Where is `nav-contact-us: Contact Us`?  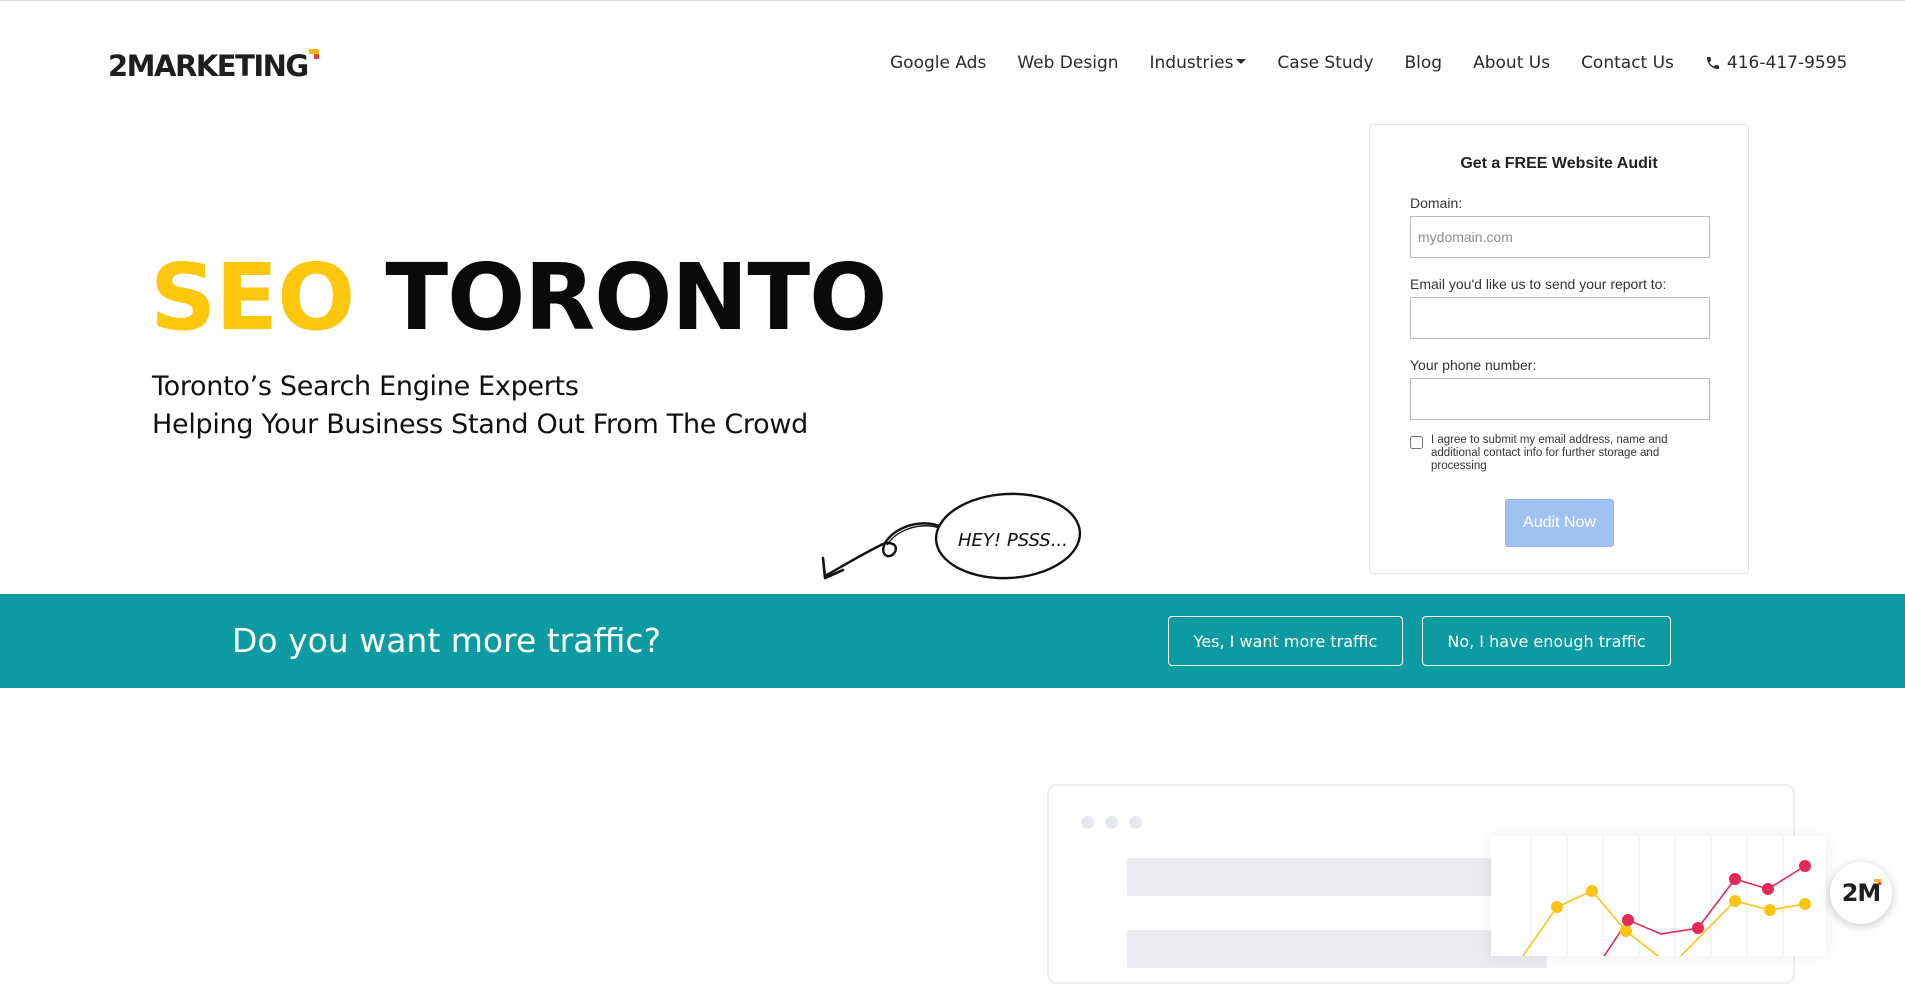
nav-contact-us: Contact Us is located at coordinates (1627, 63).